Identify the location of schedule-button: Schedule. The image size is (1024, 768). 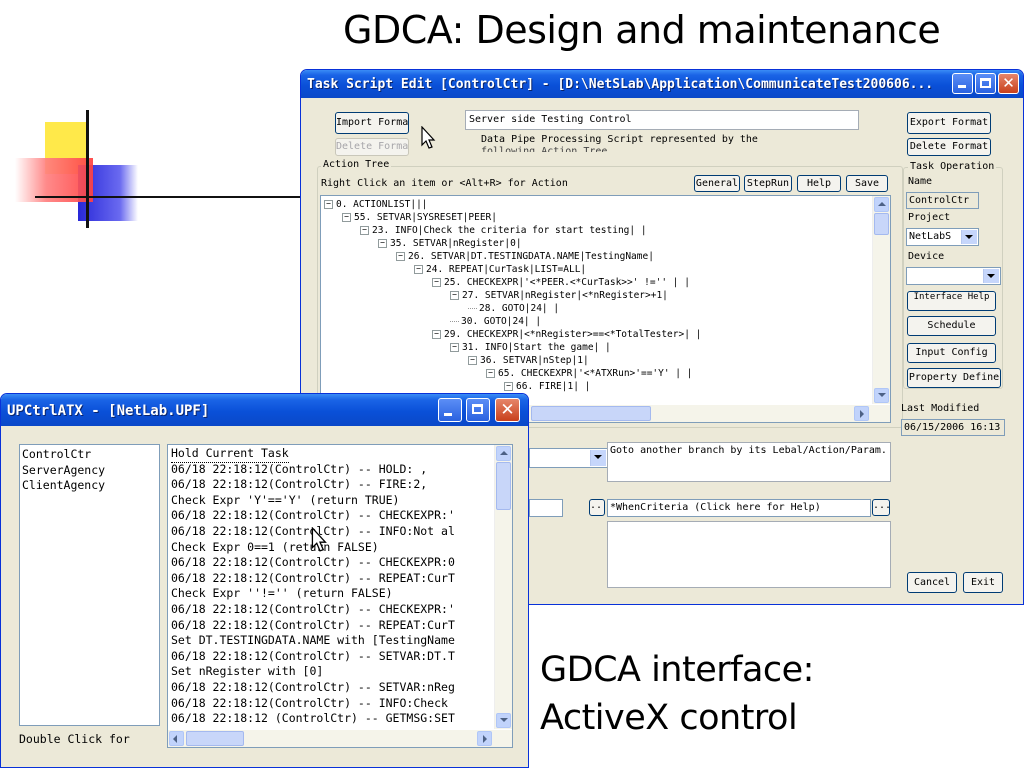
(951, 326).